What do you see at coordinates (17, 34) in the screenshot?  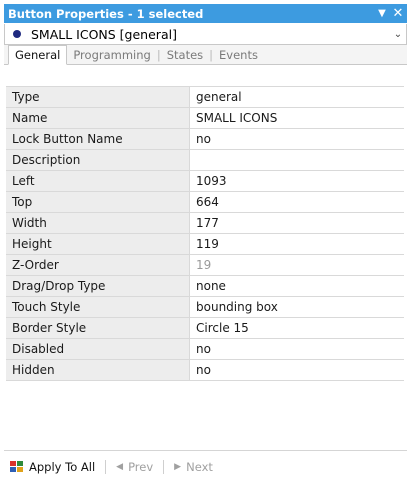 I see `bullet-icon` at bounding box center [17, 34].